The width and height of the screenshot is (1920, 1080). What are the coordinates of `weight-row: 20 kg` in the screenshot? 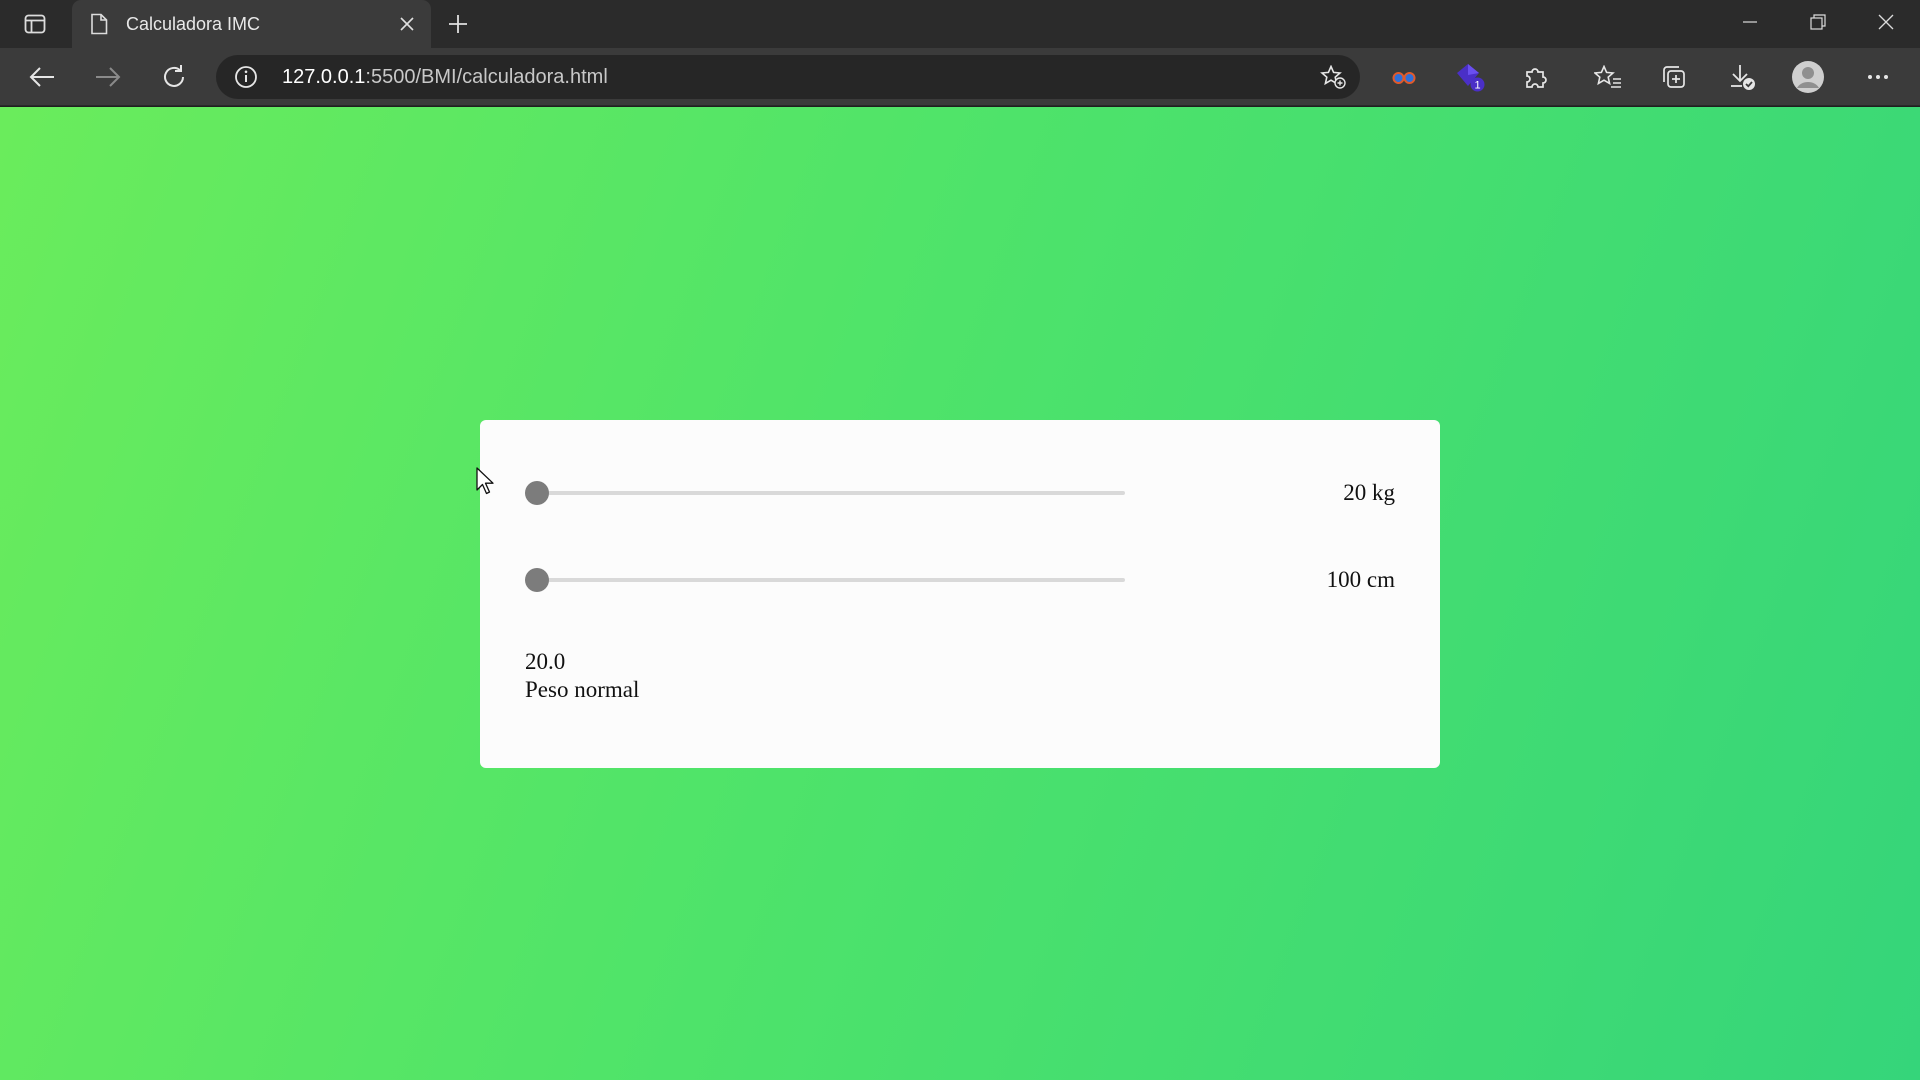 It's located at (960, 493).